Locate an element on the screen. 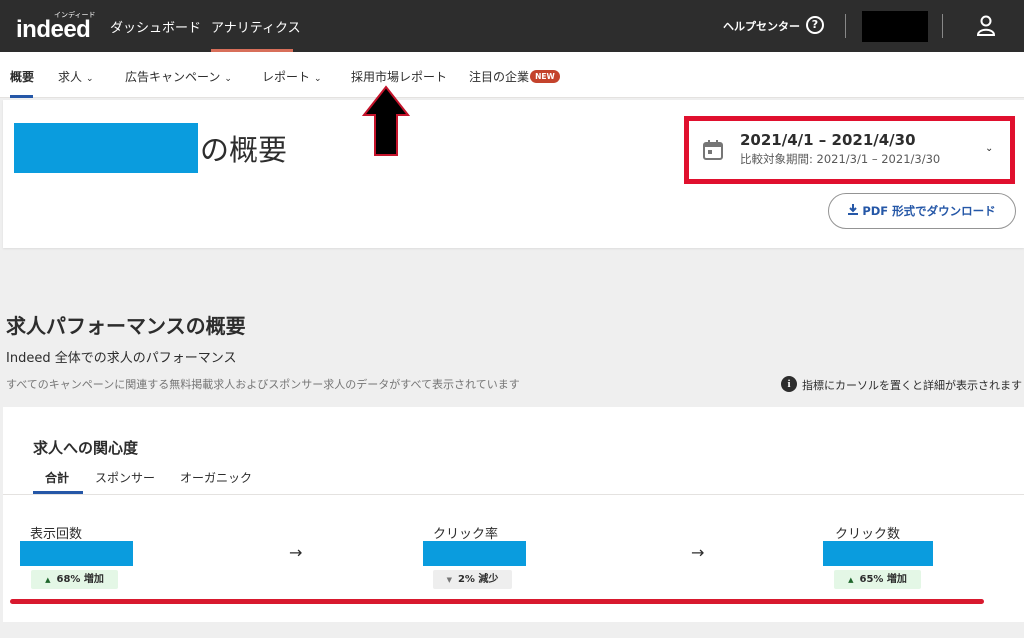  subnav-active-indicator is located at coordinates (21, 96).